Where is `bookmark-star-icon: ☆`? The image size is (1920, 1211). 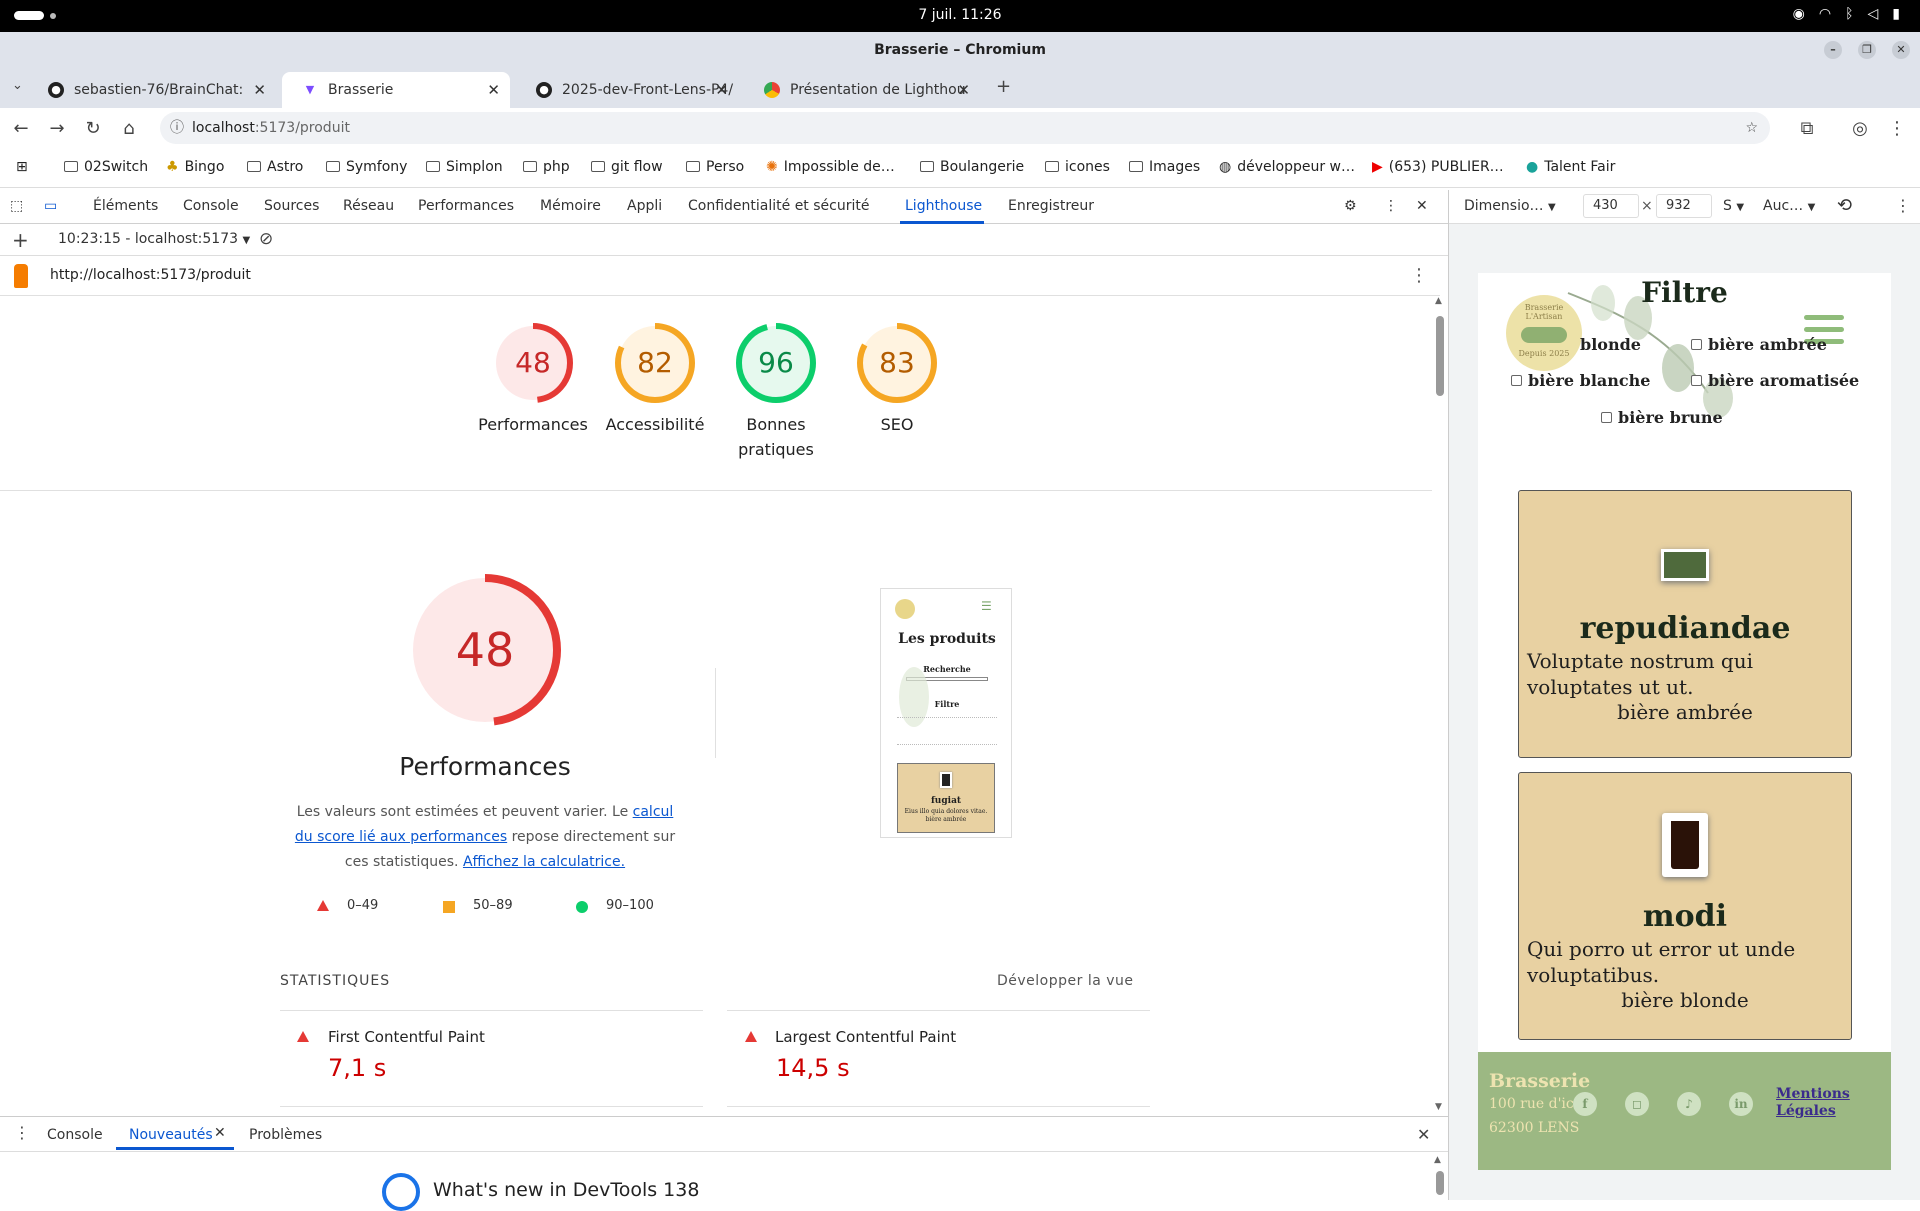 bookmark-star-icon: ☆ is located at coordinates (1751, 128).